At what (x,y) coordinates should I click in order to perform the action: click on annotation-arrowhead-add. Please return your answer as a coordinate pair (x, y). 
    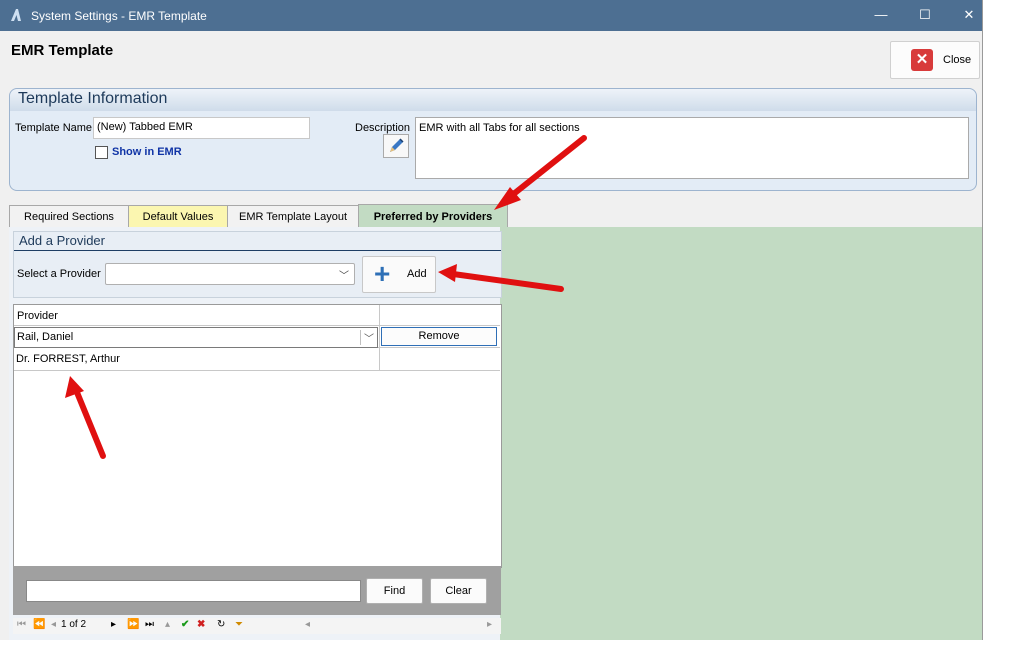
    Looking at the image, I should click on (447, 273).